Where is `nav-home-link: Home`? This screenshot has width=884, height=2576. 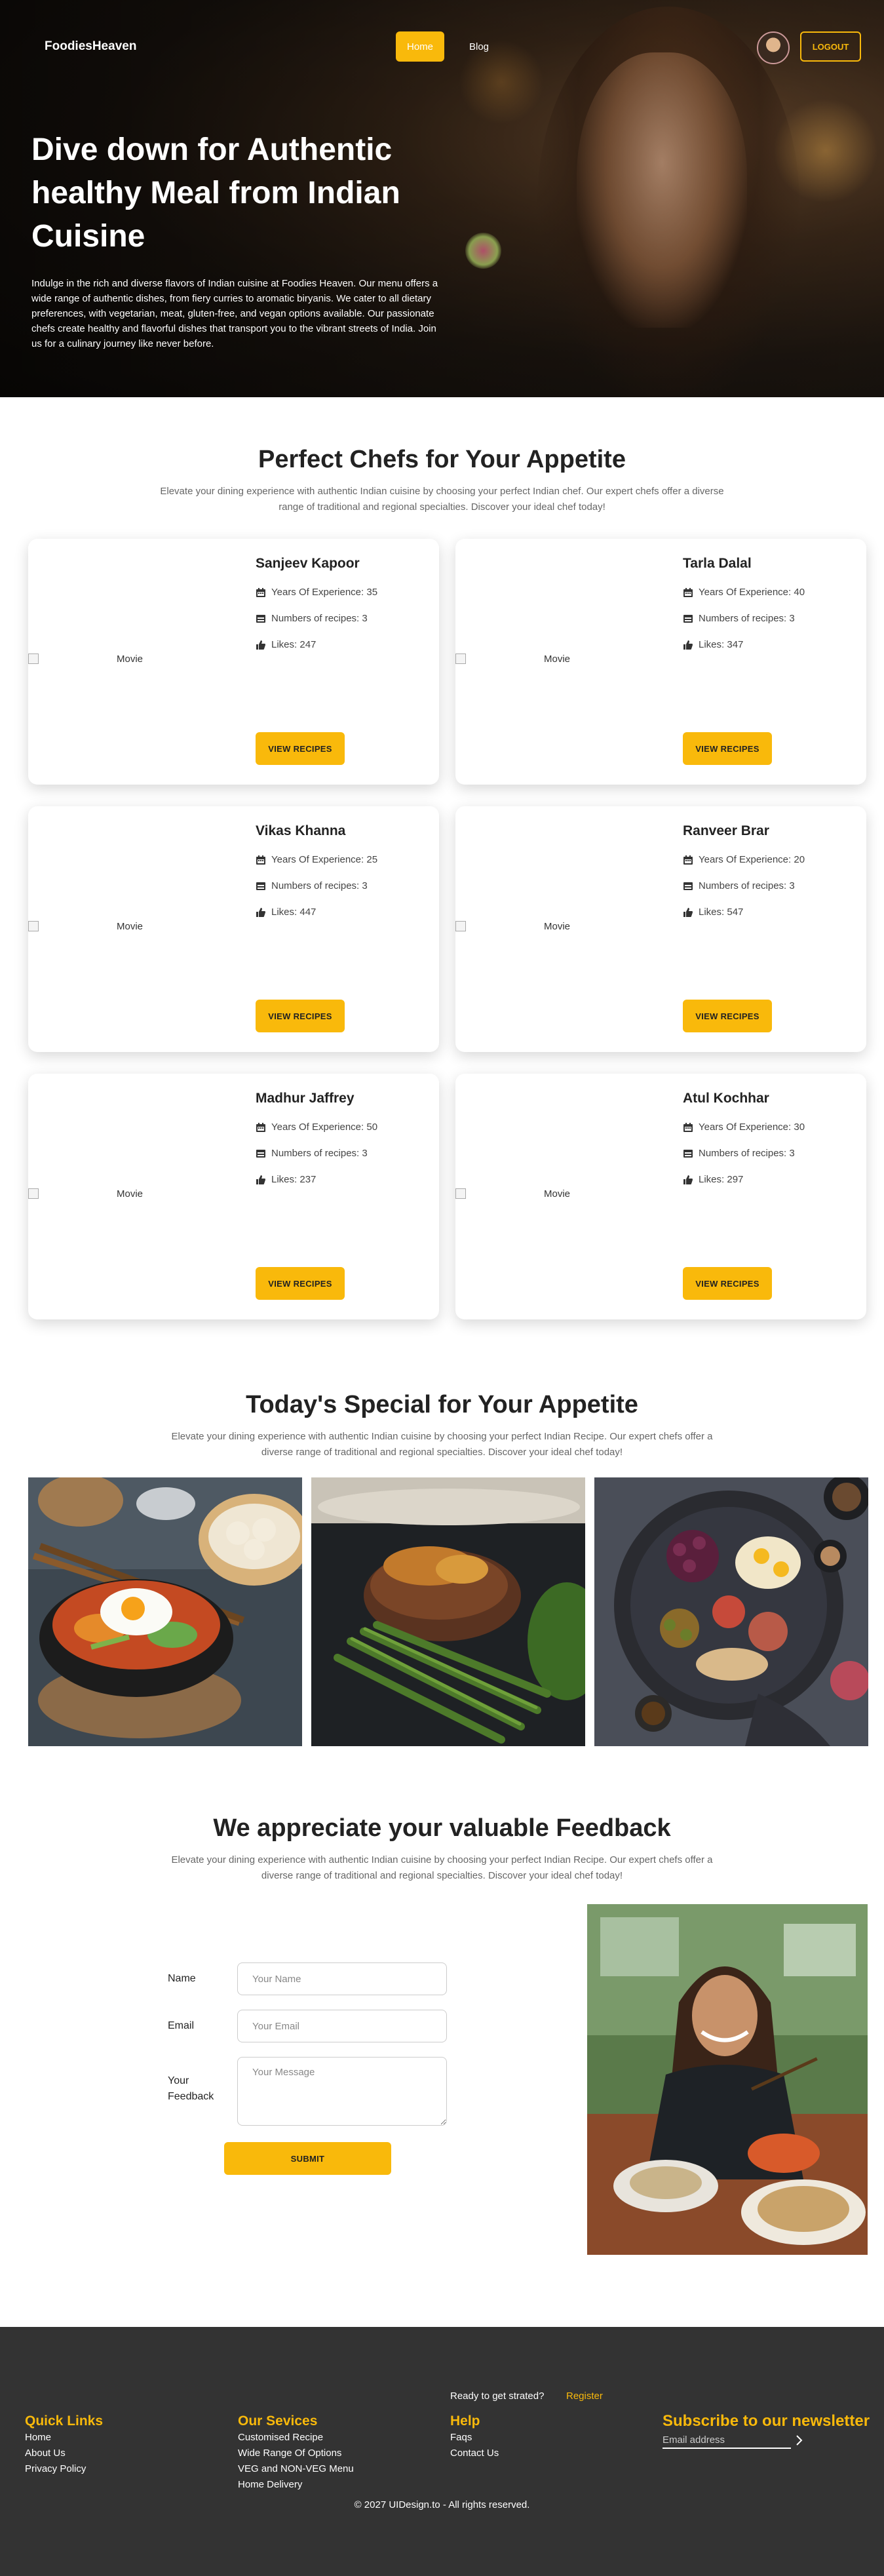 nav-home-link: Home is located at coordinates (420, 46).